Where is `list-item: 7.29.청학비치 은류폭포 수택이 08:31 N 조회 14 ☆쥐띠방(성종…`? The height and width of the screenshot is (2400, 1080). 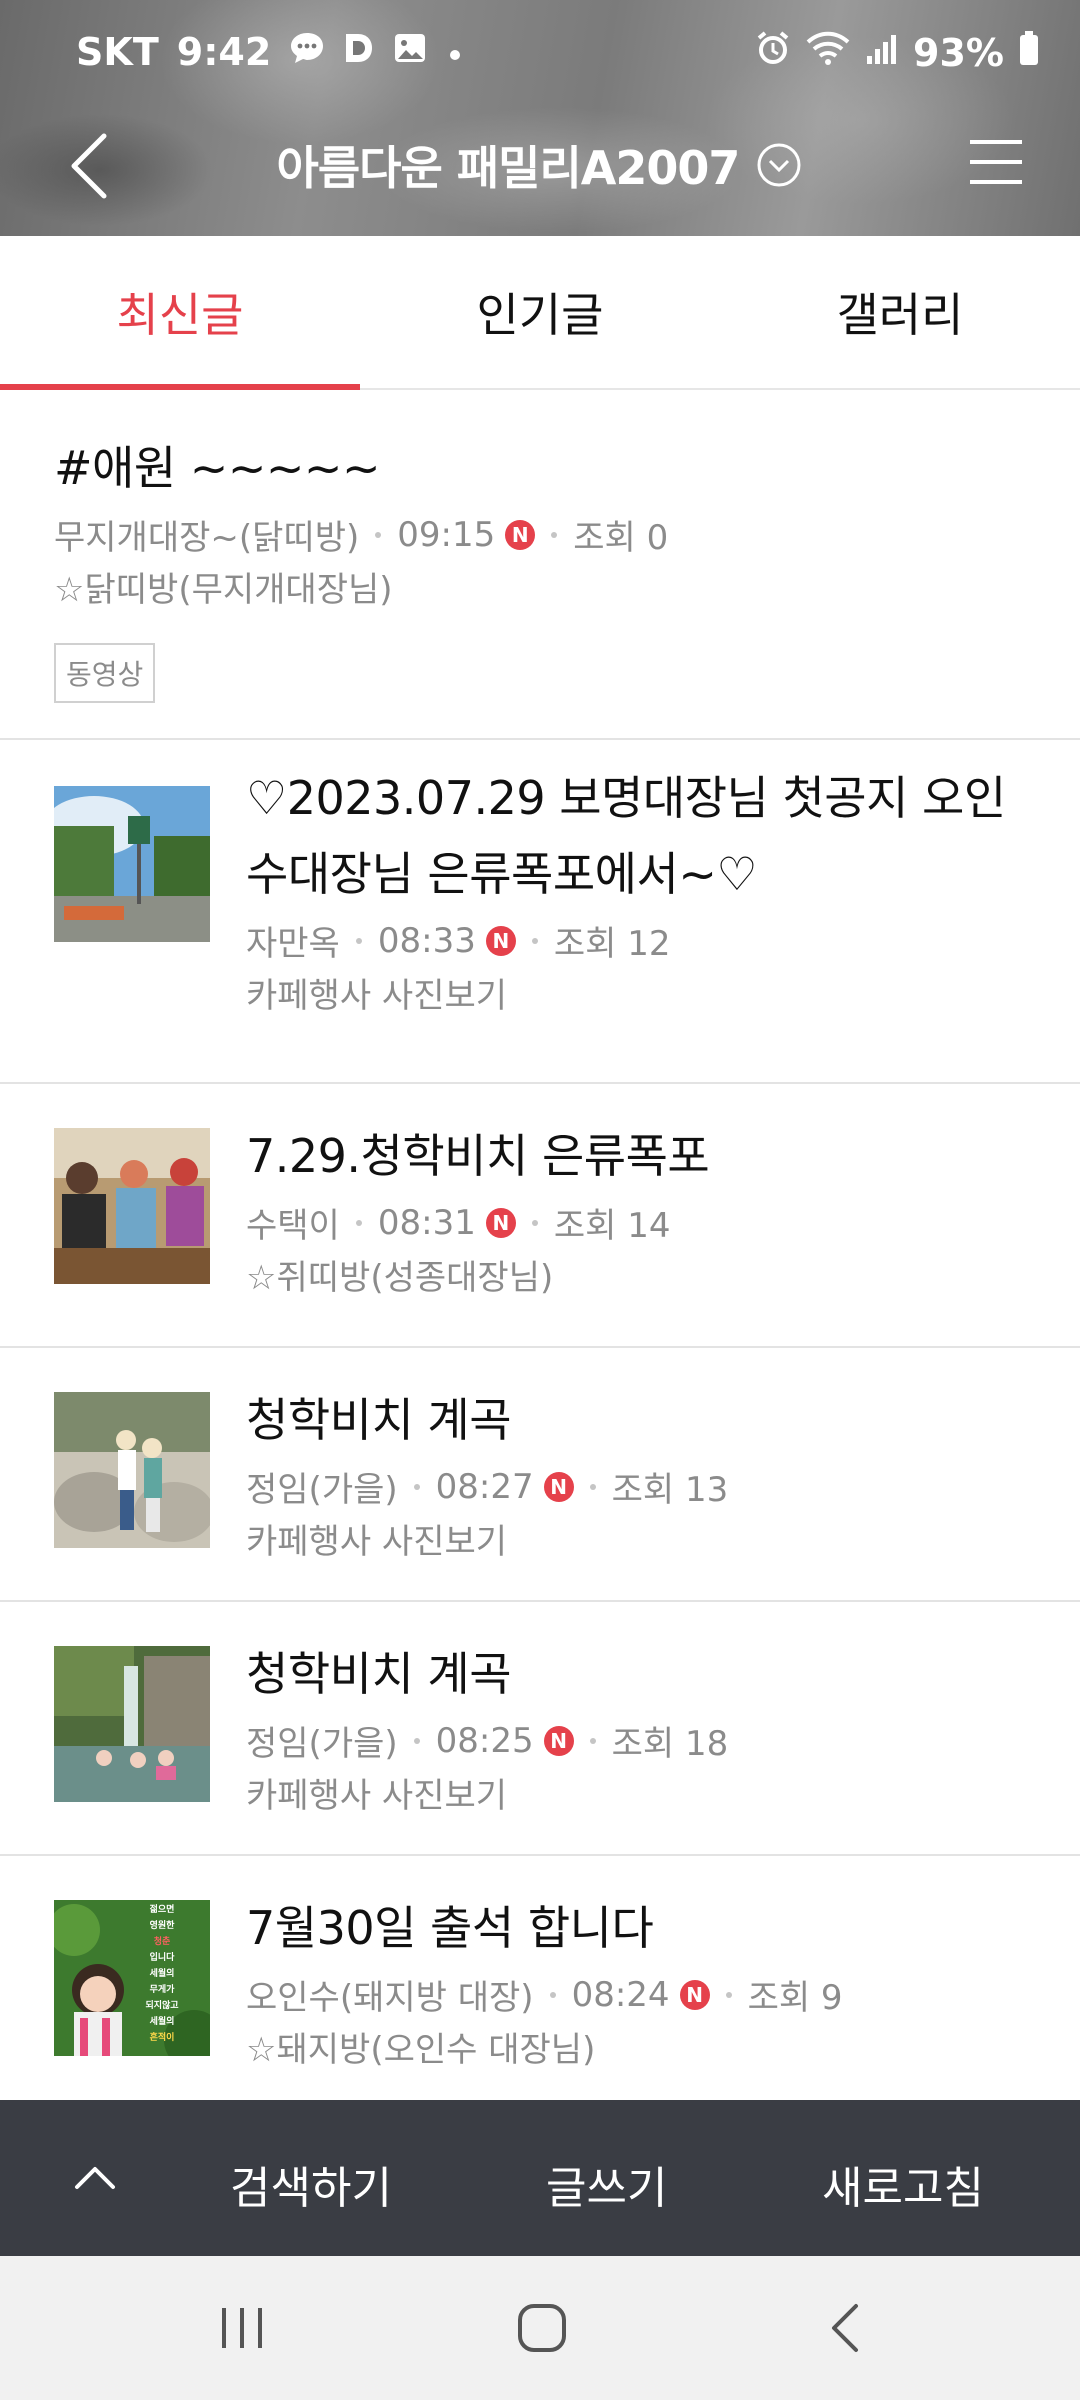 list-item: 7.29.청학비치 은류폭포 수택이 08:31 N 조회 14 ☆쥐띠방(성종… is located at coordinates (540, 1216).